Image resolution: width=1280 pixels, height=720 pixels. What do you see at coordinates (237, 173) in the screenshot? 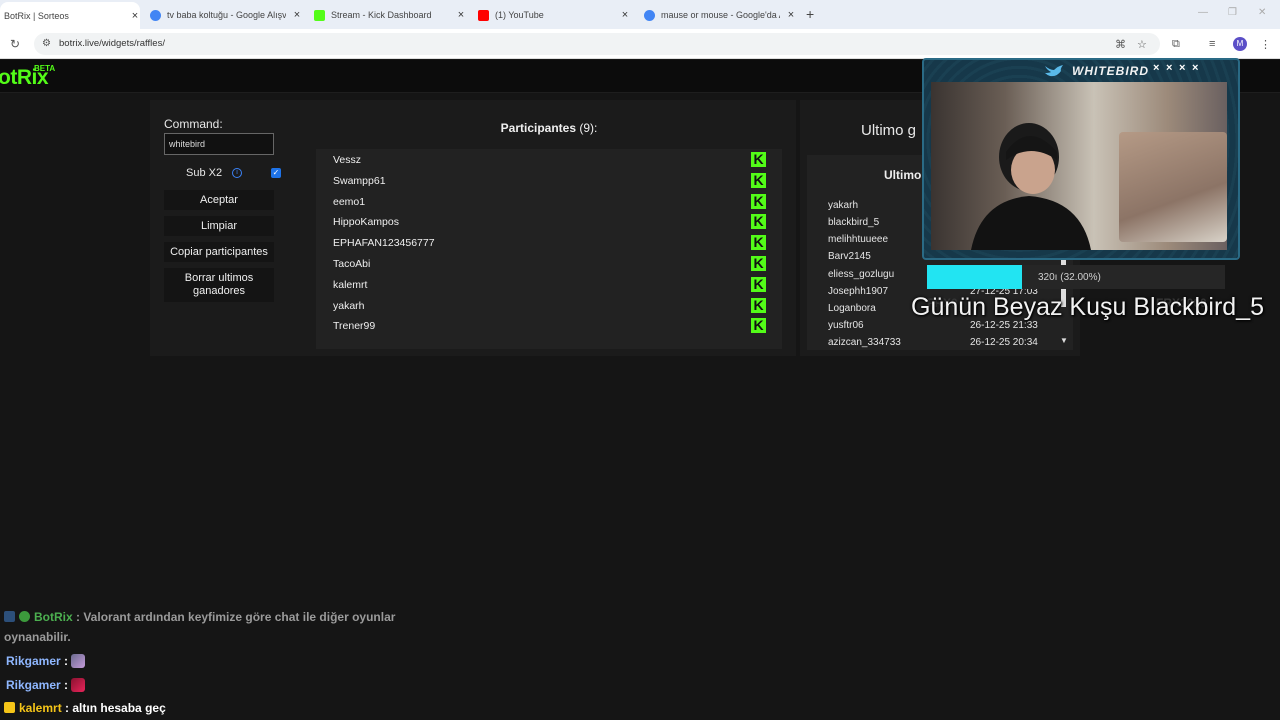
I see `info-icon: i` at bounding box center [237, 173].